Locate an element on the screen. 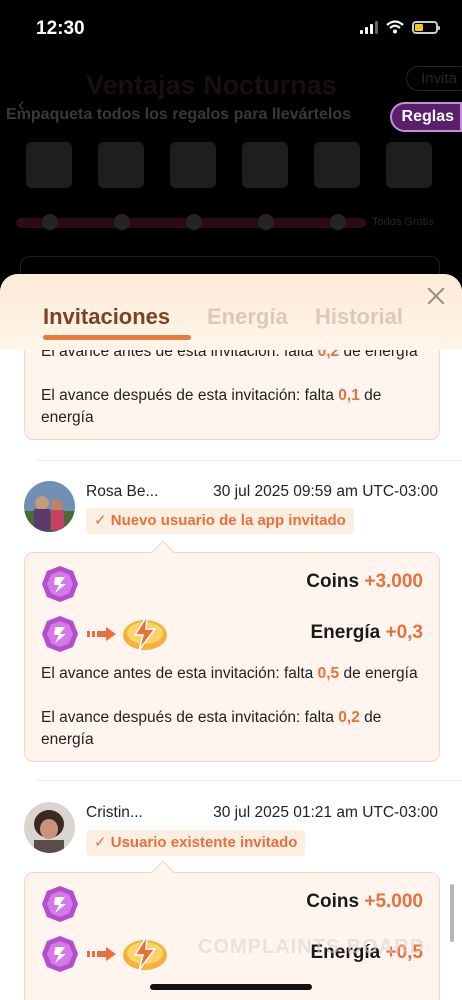  battery-icon is located at coordinates (426, 27).